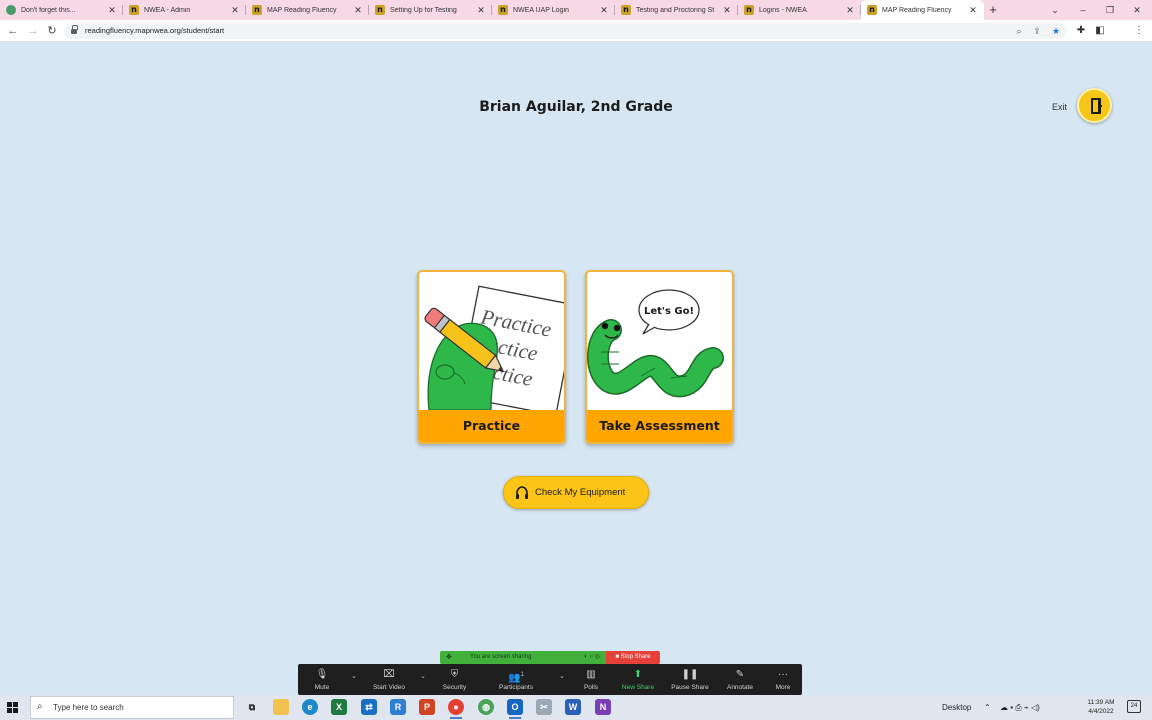 The height and width of the screenshot is (720, 1152). I want to click on drag-handle-icon: ✥, so click(449, 657).